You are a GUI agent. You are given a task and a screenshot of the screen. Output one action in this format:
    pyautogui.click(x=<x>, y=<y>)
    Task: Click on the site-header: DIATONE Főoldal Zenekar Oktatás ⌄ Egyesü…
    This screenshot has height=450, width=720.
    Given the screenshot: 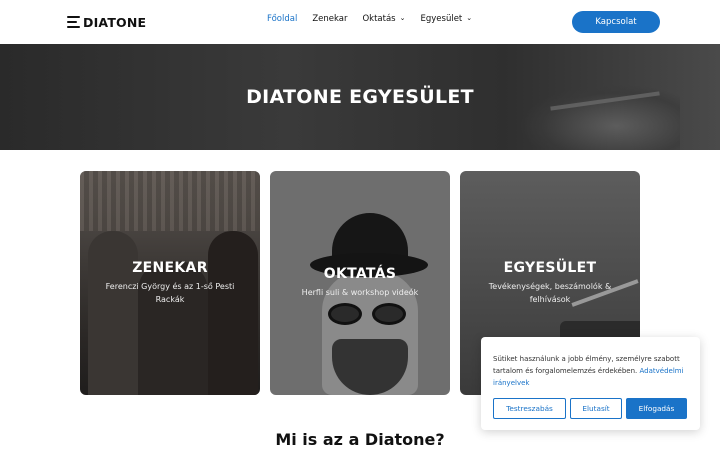 What is the action you would take?
    pyautogui.click(x=360, y=22)
    